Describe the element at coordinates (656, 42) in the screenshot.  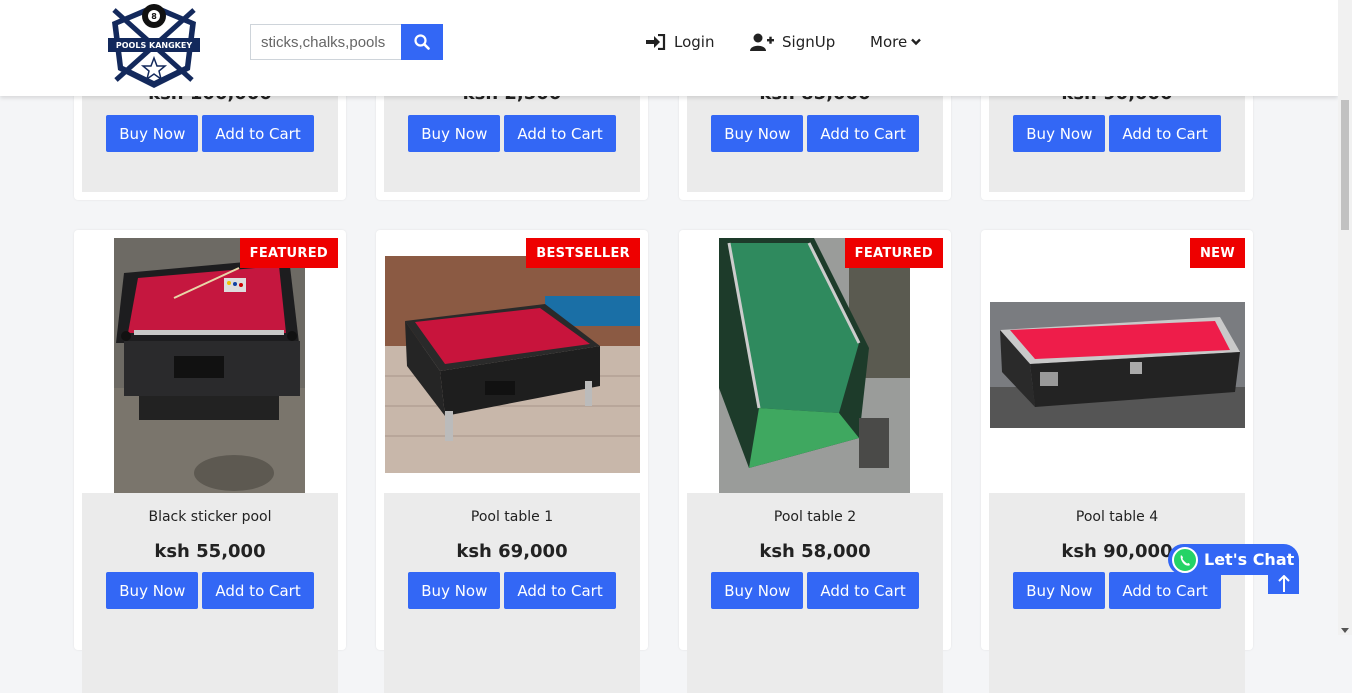
I see `sign-in-icon` at that location.